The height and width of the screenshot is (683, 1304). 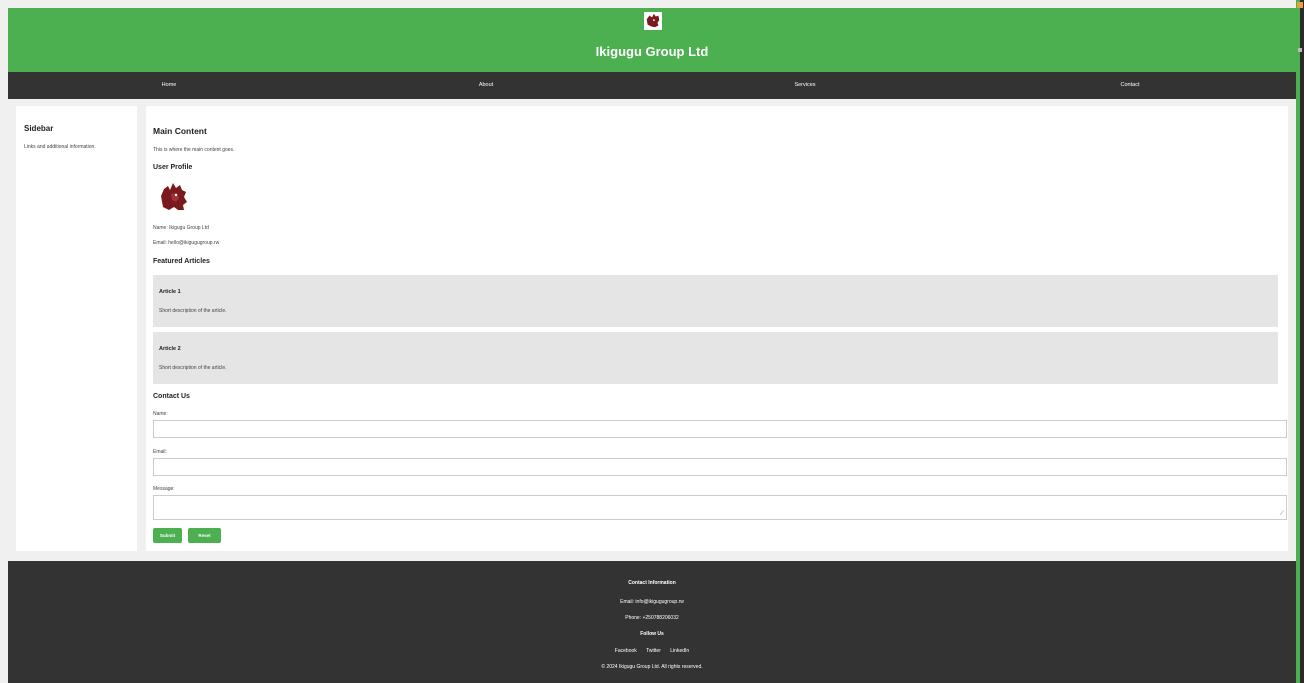 I want to click on resize-handle-icon: ⟋, so click(x=1282, y=514).